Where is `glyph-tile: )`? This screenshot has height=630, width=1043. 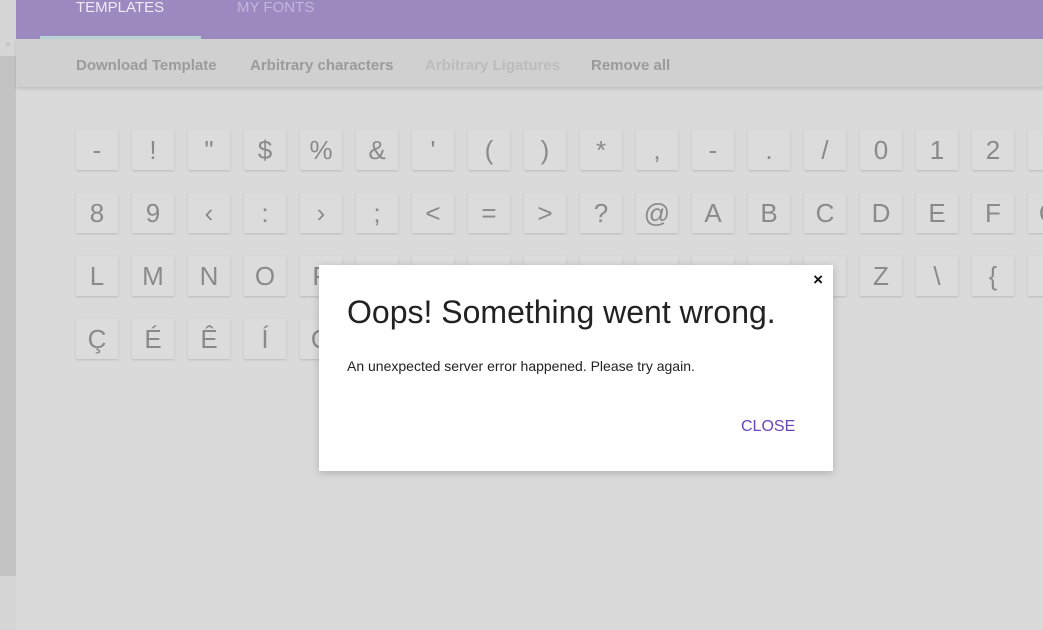 glyph-tile: ) is located at coordinates (545, 150).